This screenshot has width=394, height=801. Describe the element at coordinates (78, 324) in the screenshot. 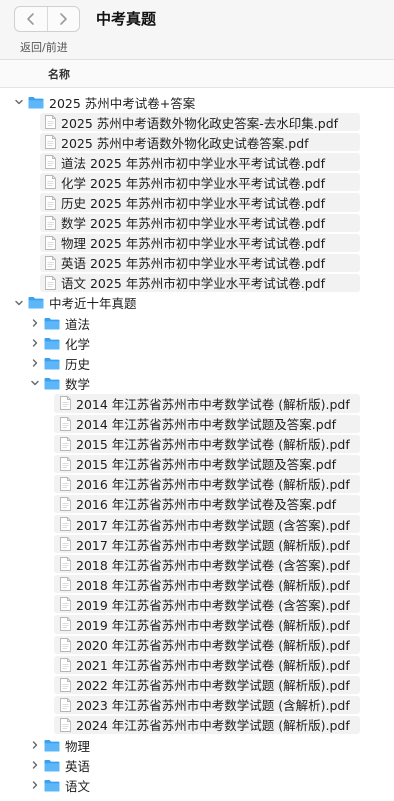

I see `folder-name: 道法` at that location.